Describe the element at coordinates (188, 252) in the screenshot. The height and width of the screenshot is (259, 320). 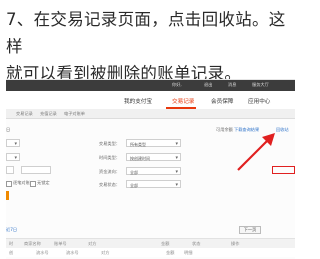
I see `column-subheader: 明细` at that location.